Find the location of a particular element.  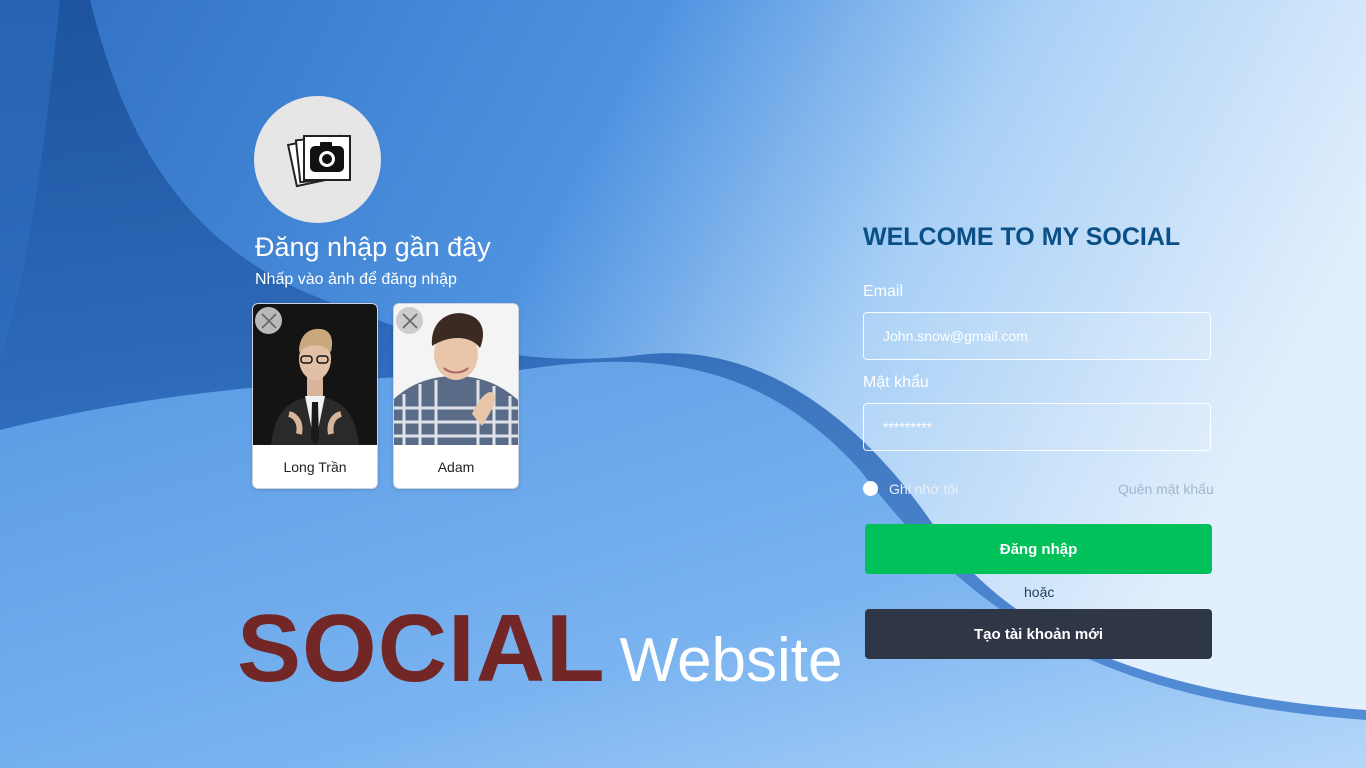

recent-login-title: Đăng nhập gần đây is located at coordinates (373, 247).